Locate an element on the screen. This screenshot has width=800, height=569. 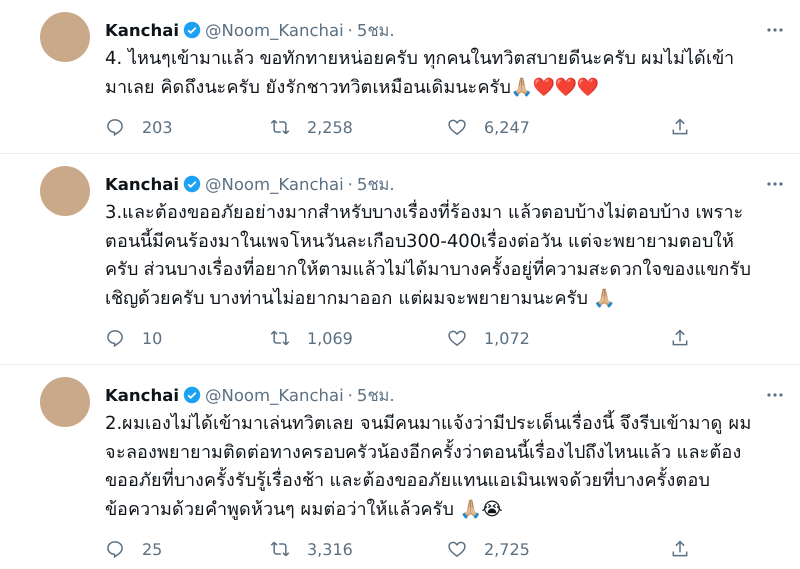
like-count: 1,072 is located at coordinates (507, 338).